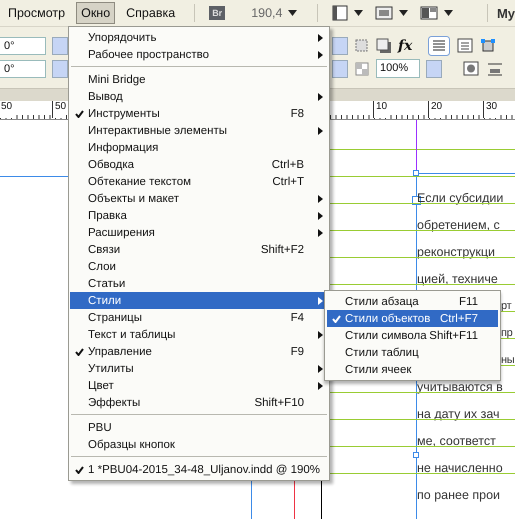 Image resolution: width=515 pixels, height=519 pixels. What do you see at coordinates (199, 469) in the screenshot?
I see `menu-item: 1 *PBU04-2015_34-48_Uljanov.indd @ 190%` at bounding box center [199, 469].